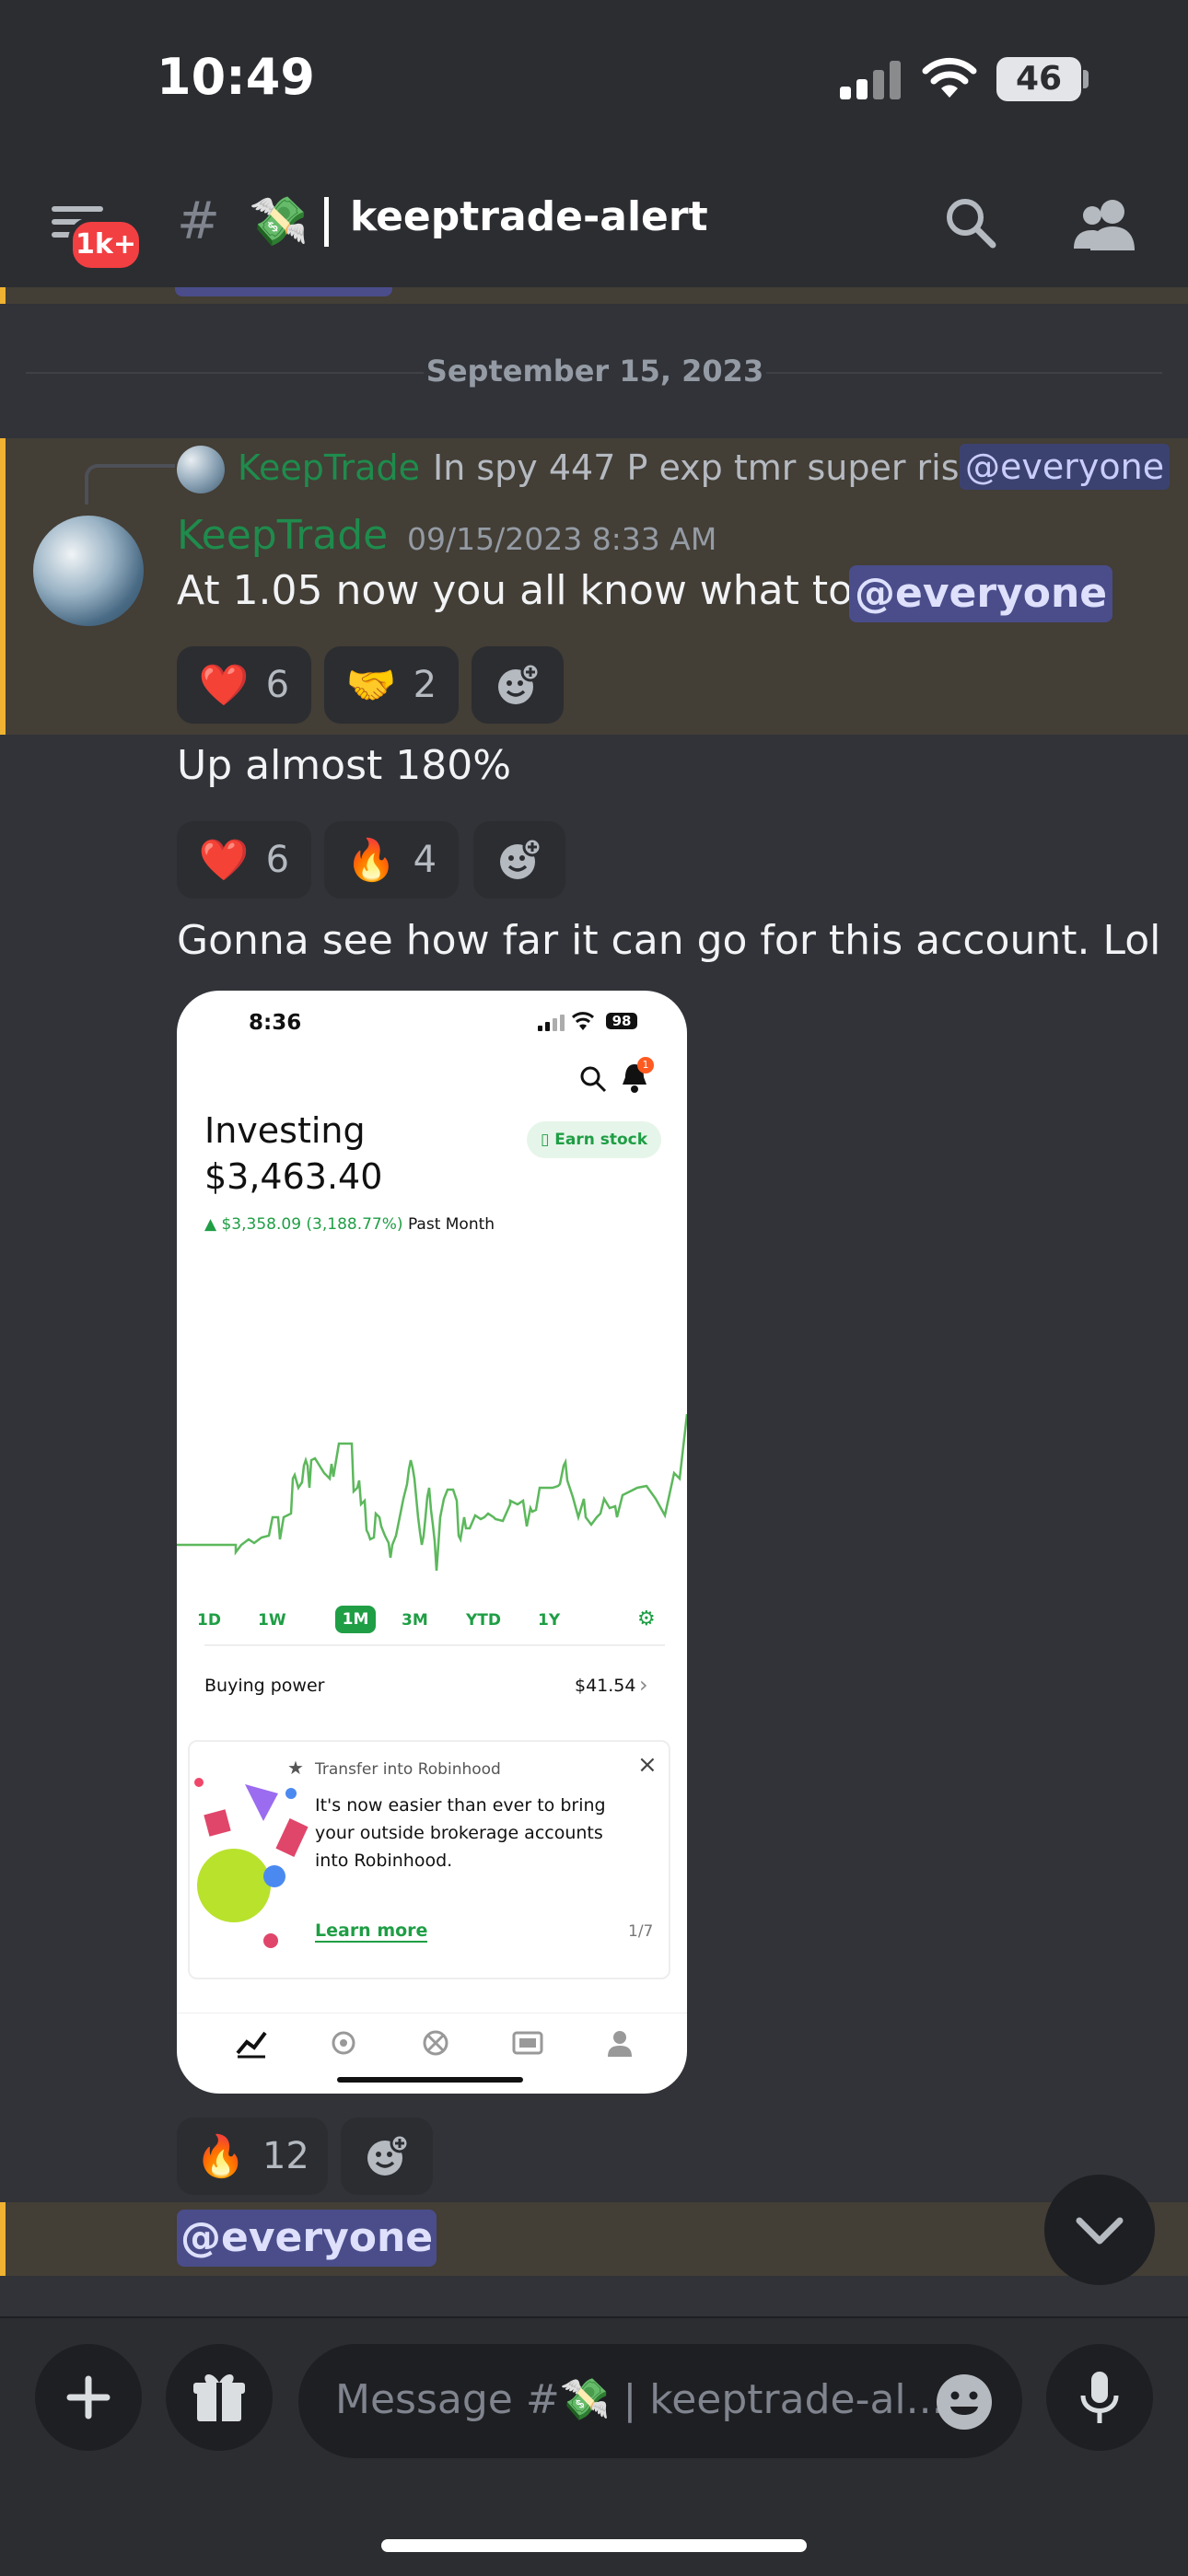 The height and width of the screenshot is (2576, 1188). What do you see at coordinates (236, 77) in the screenshot?
I see `status-time: 10:49` at bounding box center [236, 77].